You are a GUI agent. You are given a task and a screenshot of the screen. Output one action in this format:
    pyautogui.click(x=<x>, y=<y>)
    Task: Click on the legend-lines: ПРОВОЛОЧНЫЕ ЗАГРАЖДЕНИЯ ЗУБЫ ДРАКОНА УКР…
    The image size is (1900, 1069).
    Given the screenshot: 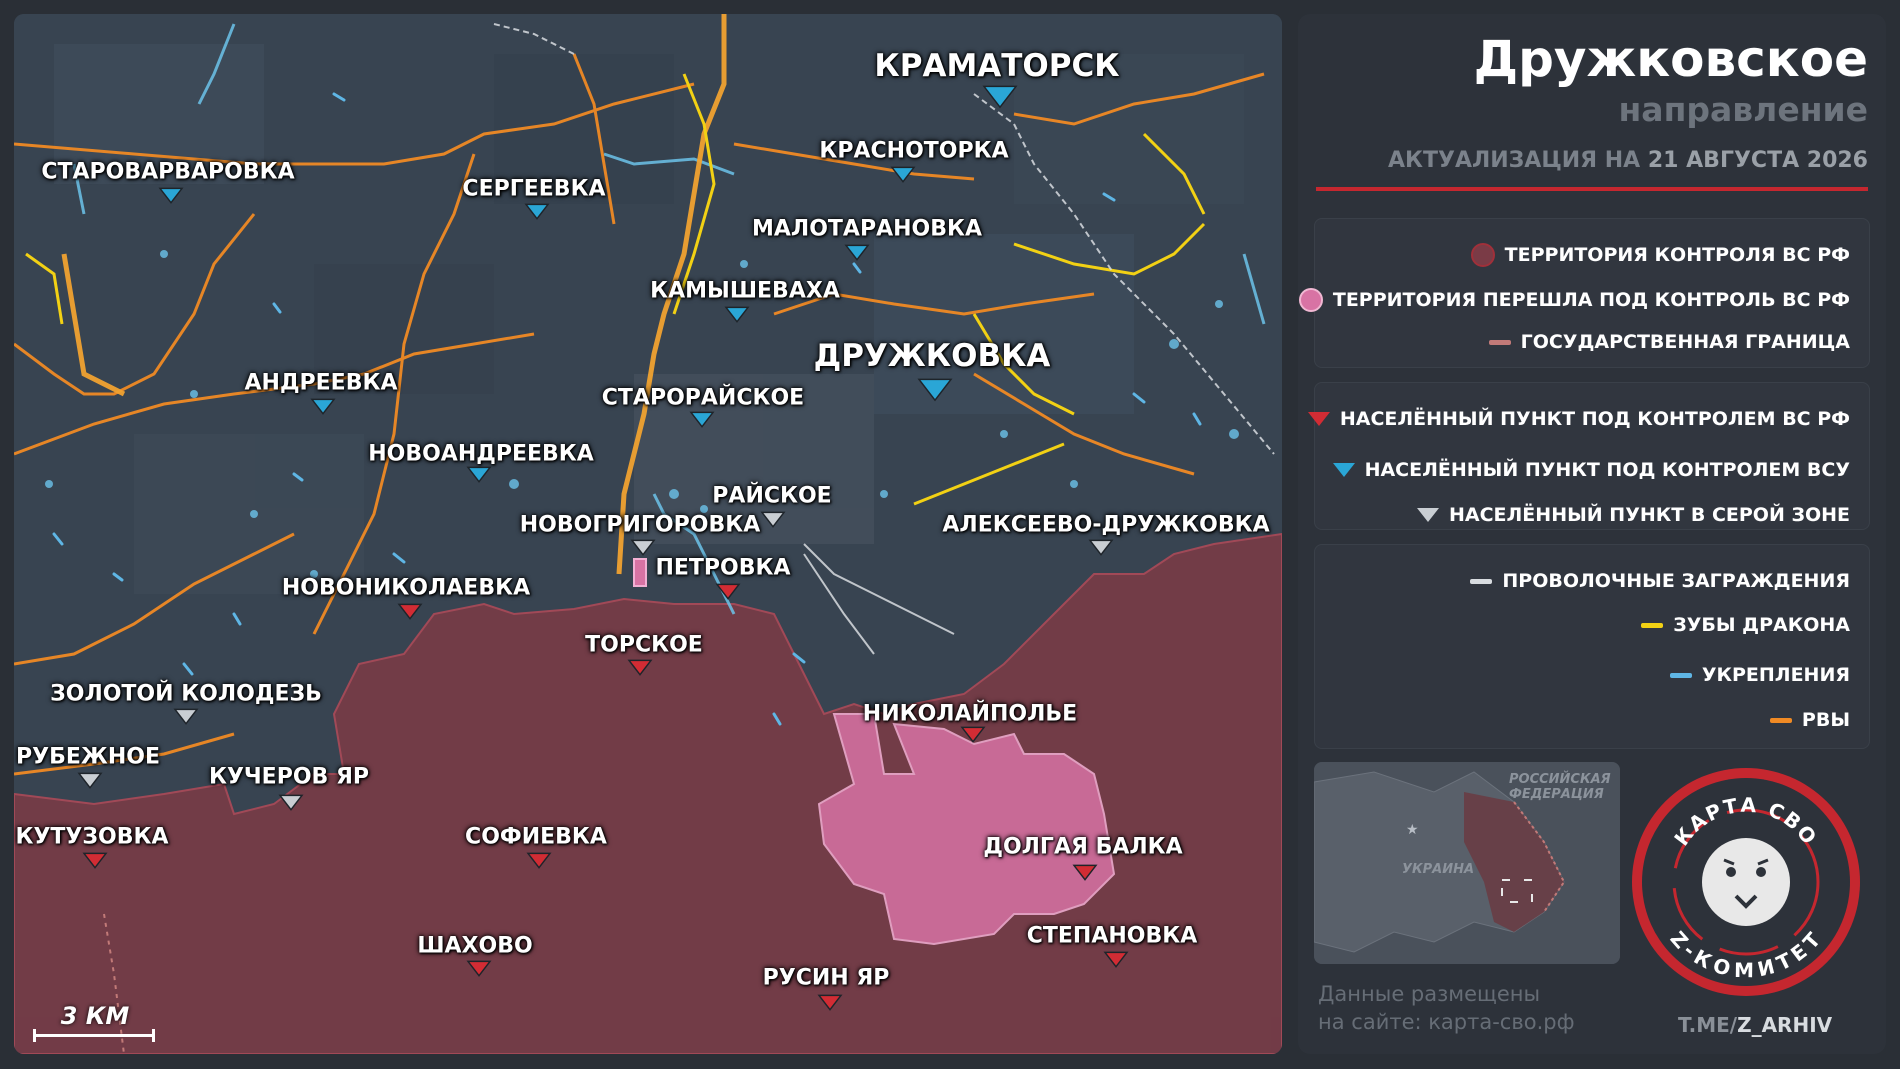 What is the action you would take?
    pyautogui.click(x=1592, y=646)
    